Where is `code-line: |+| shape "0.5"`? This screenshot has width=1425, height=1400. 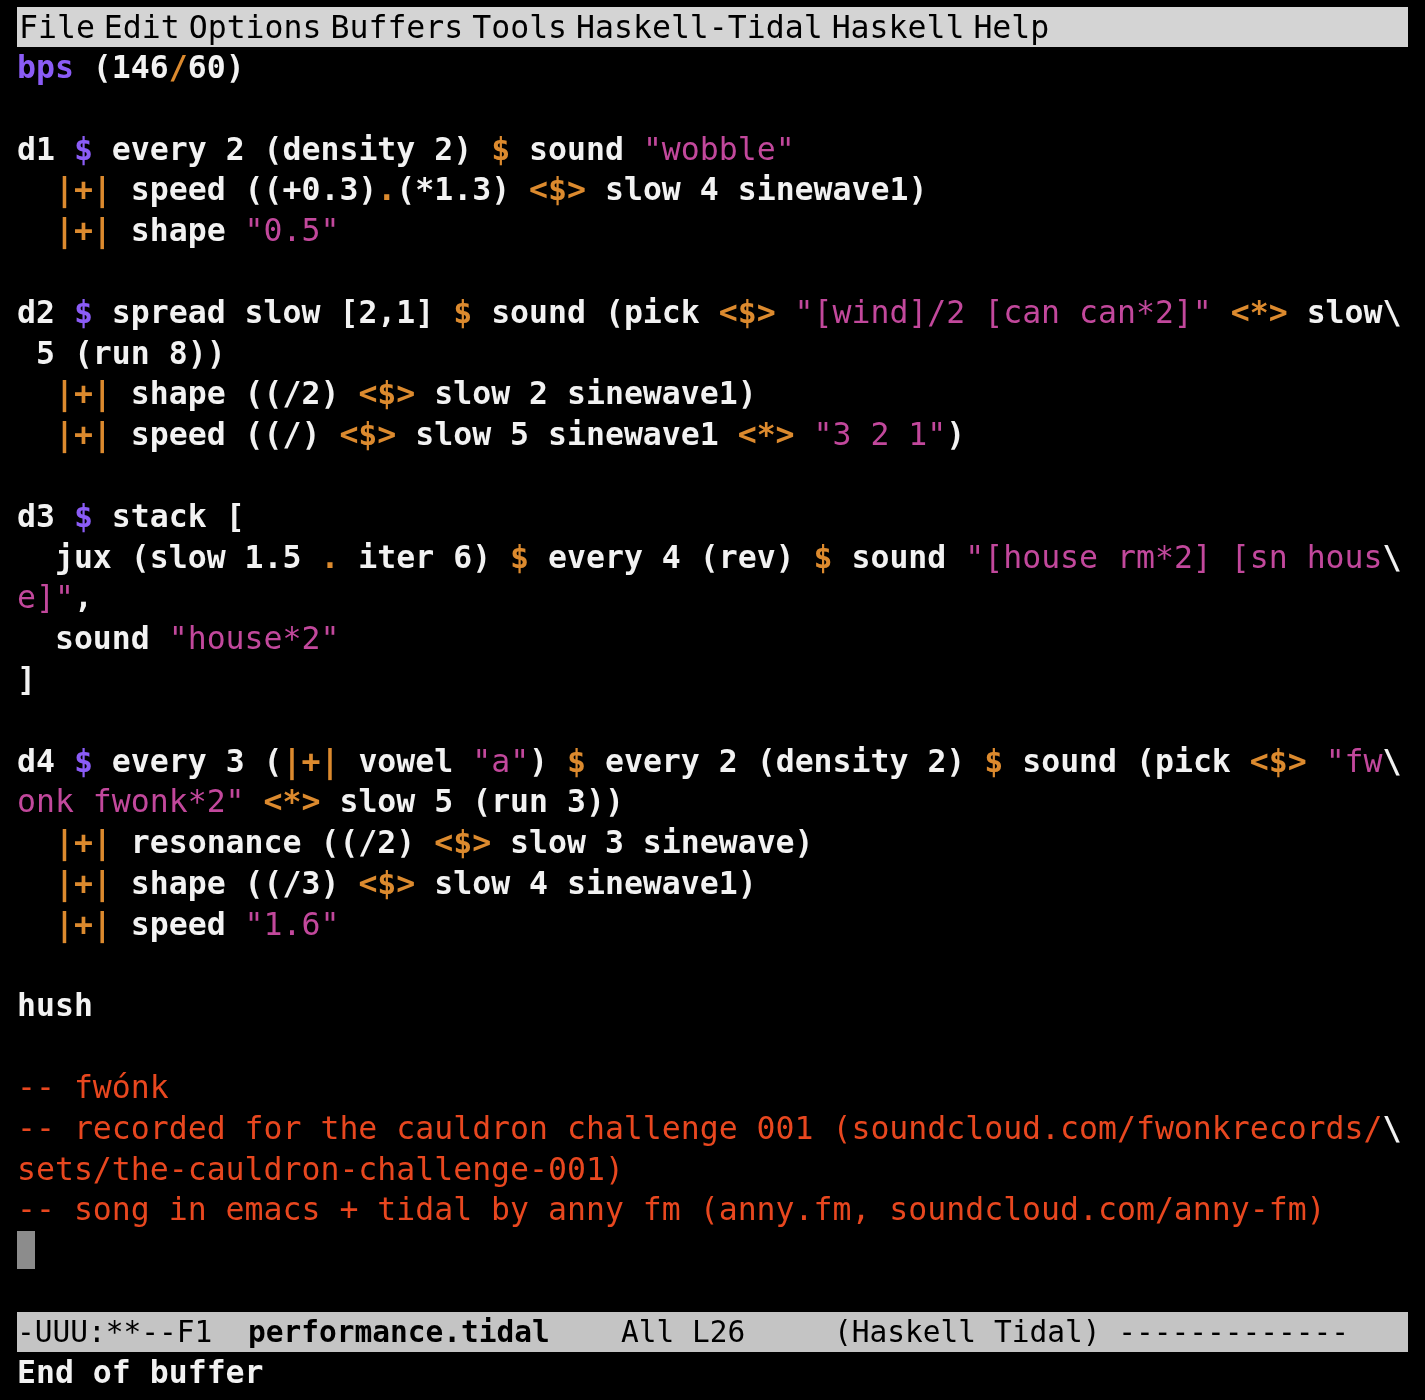 code-line: |+| shape "0.5" is located at coordinates (197, 231).